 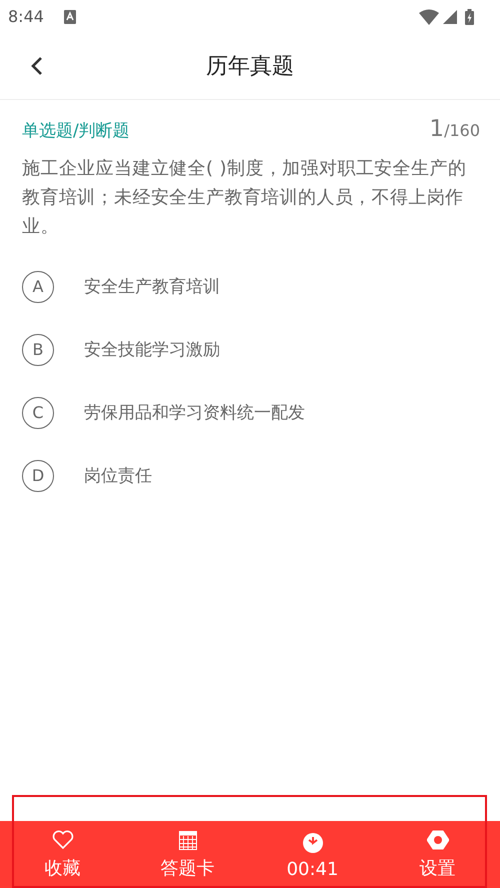 What do you see at coordinates (250, 286) in the screenshot?
I see `answer-option: A 安全生产教育培训` at bounding box center [250, 286].